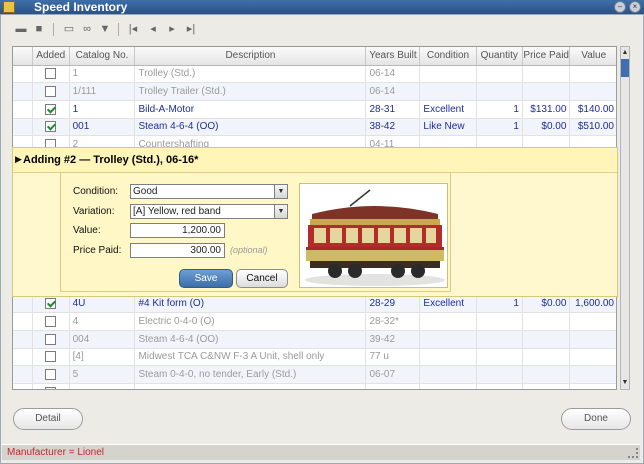  I want to click on done-button: Done, so click(596, 419).